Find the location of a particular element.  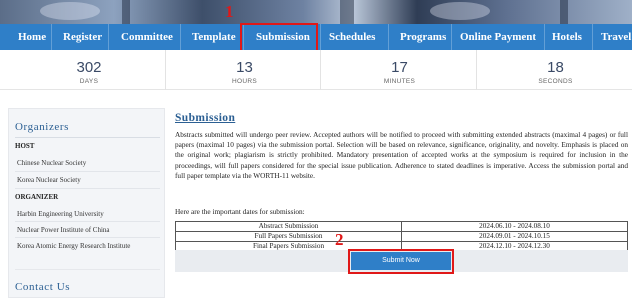

host-heading: HOST is located at coordinates (25, 146).